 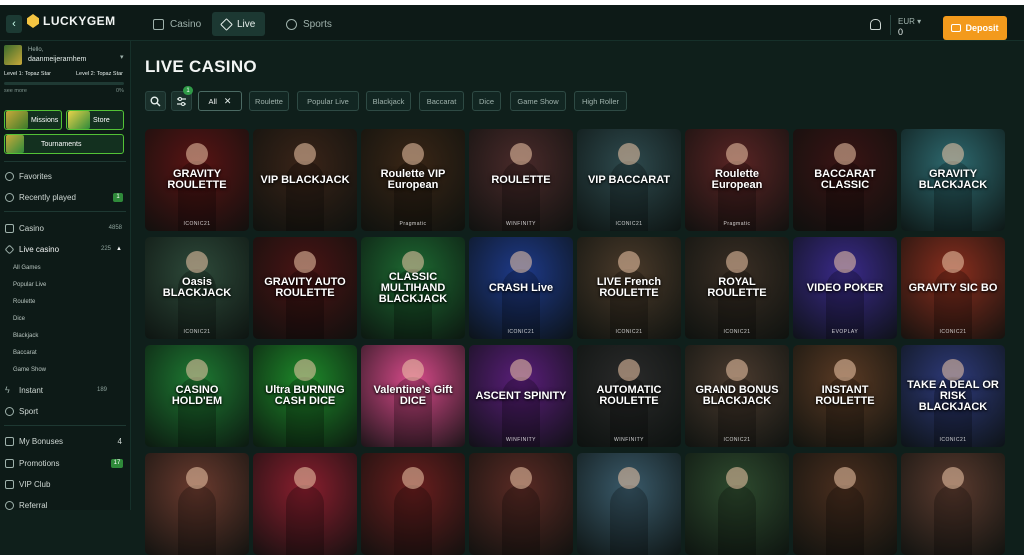 What do you see at coordinates (27, 268) in the screenshot?
I see `sidebar-subitem-all-games: All Games` at bounding box center [27, 268].